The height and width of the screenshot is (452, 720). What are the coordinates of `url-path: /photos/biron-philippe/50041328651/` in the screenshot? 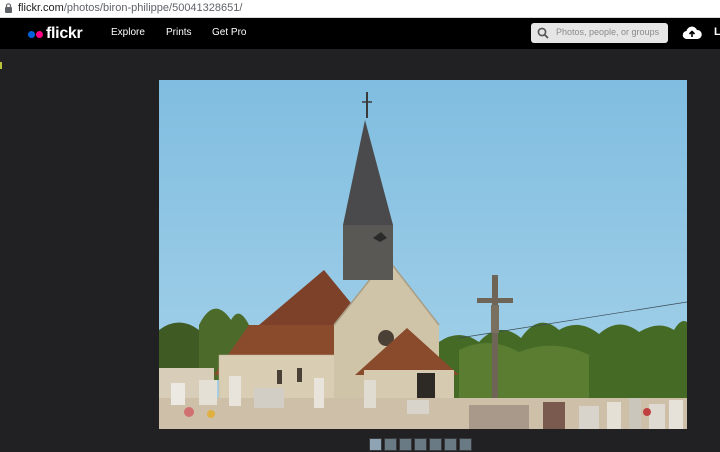 It's located at (153, 8).